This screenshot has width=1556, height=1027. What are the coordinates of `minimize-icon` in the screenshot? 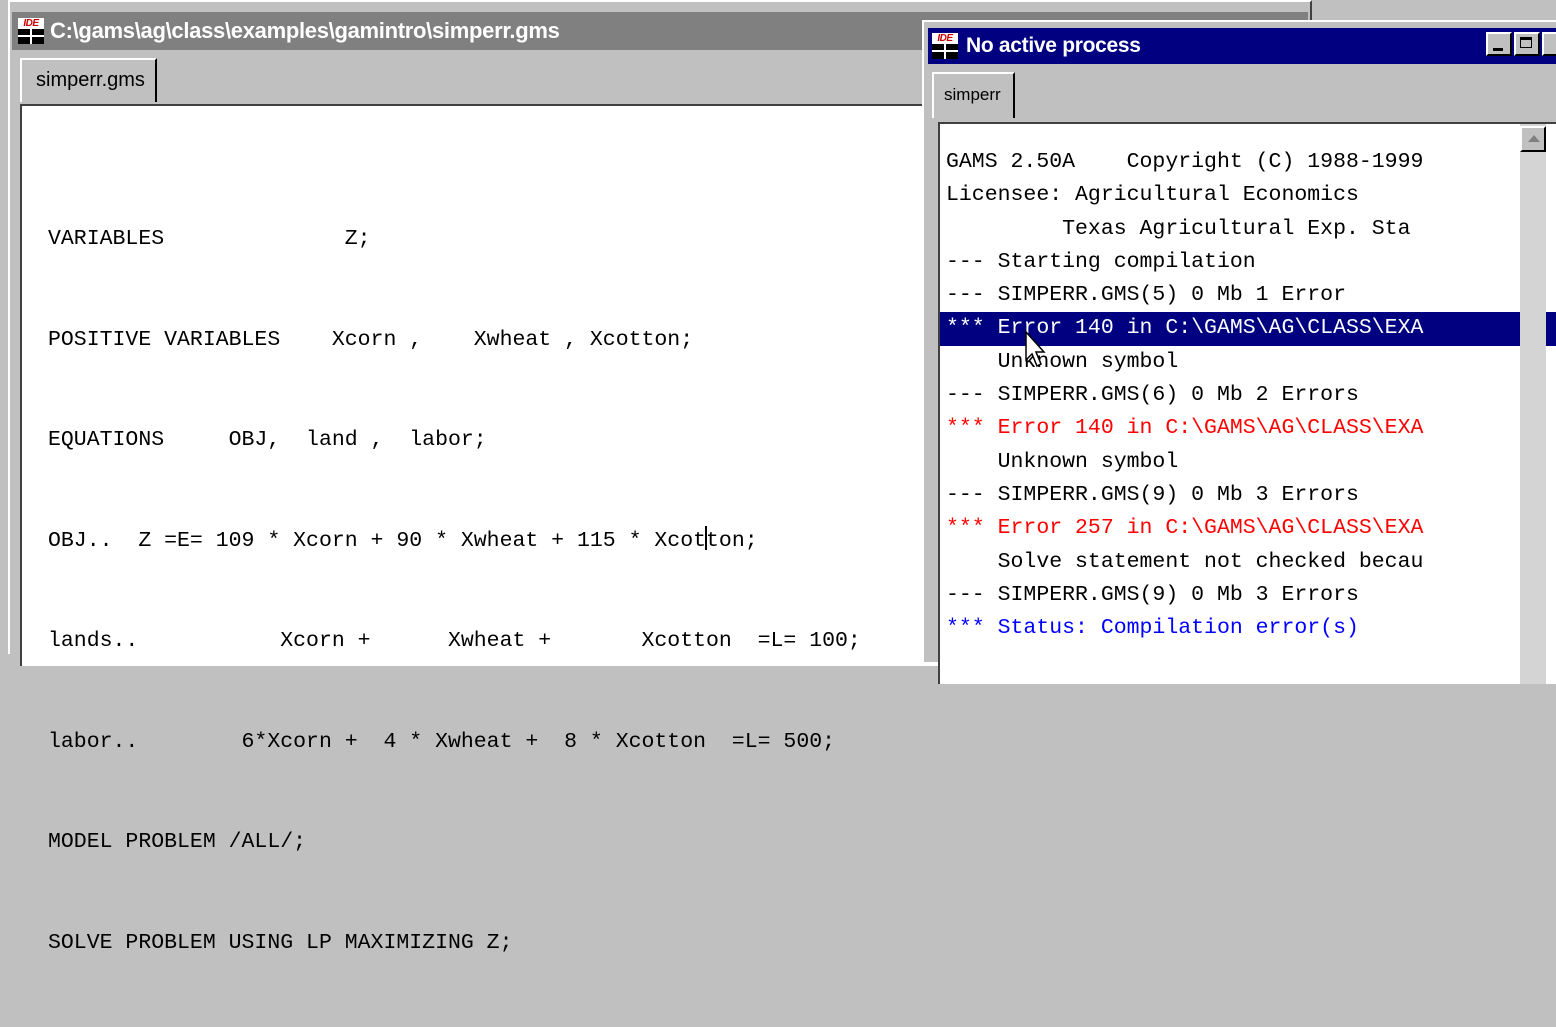 It's located at (1498, 49).